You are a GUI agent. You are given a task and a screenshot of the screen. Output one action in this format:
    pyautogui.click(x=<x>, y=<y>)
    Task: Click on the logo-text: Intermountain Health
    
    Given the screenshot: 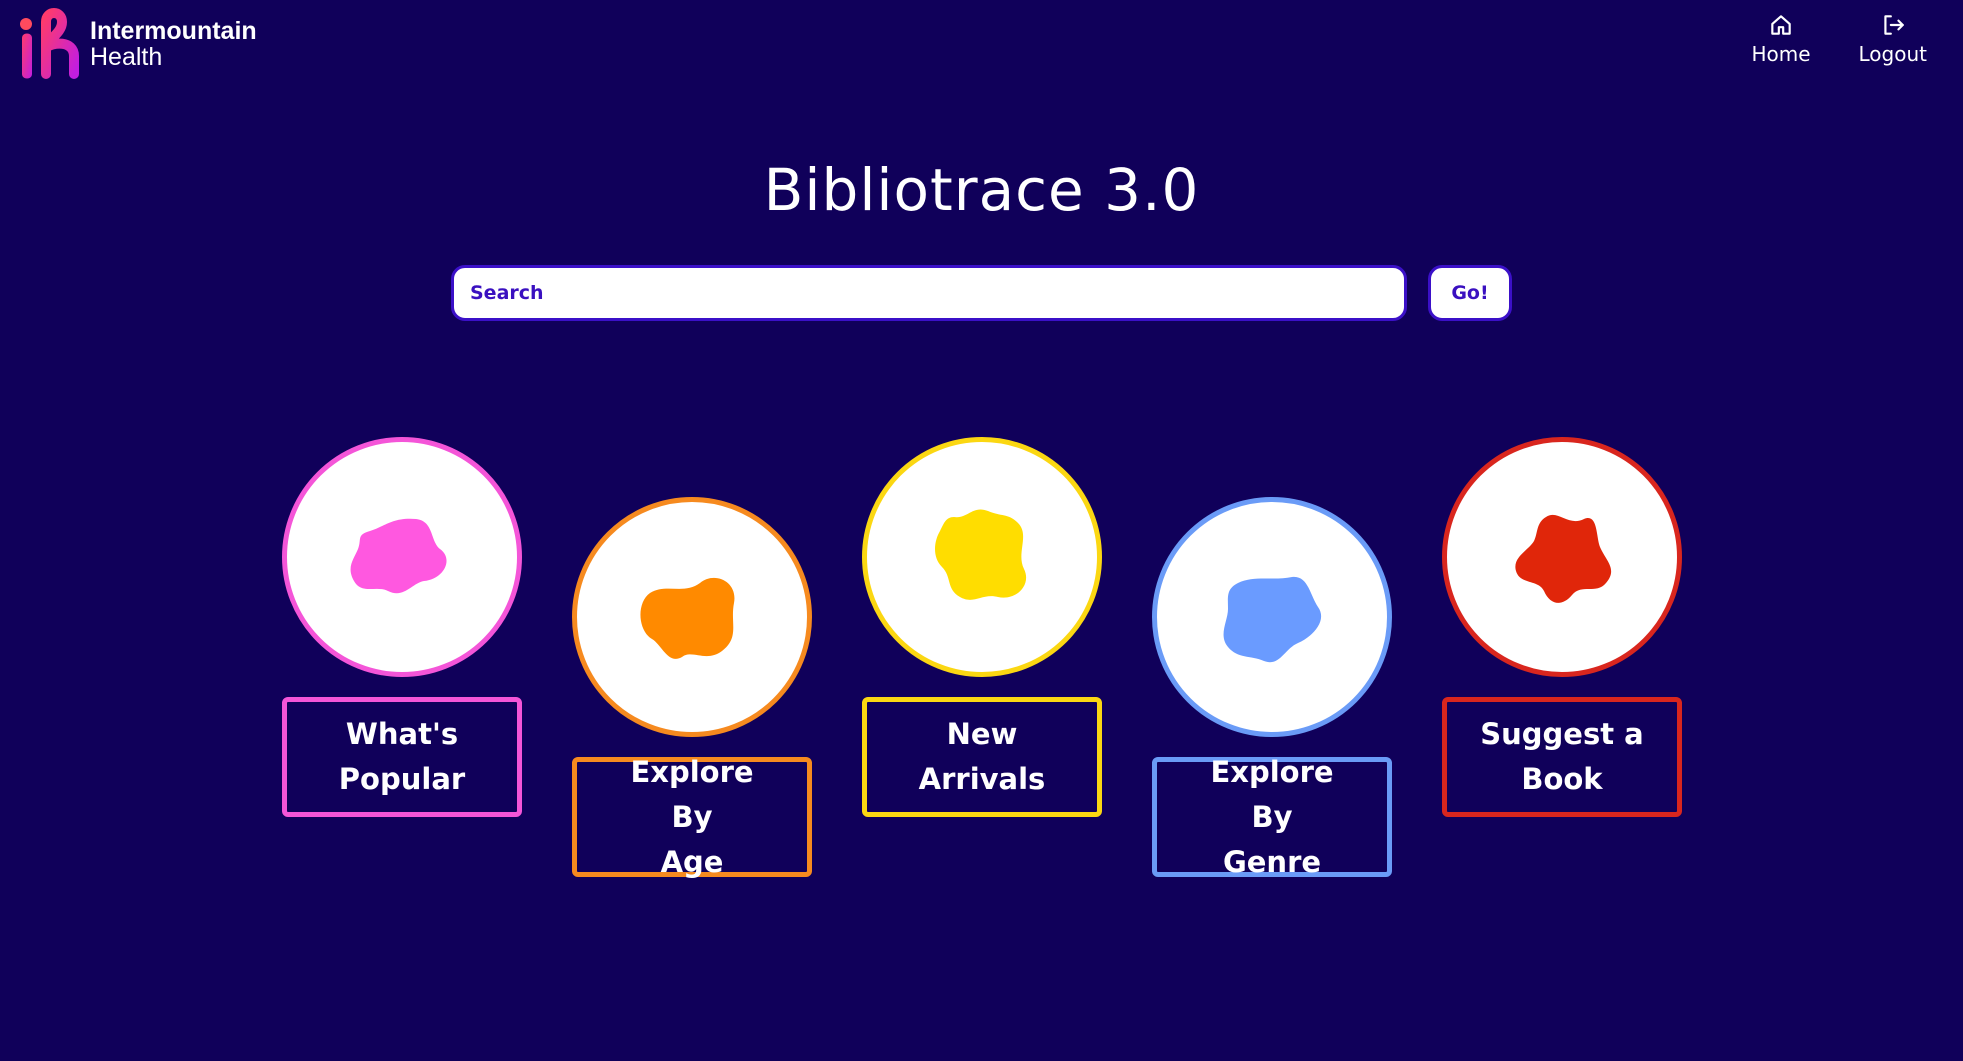 What is the action you would take?
    pyautogui.click(x=173, y=44)
    